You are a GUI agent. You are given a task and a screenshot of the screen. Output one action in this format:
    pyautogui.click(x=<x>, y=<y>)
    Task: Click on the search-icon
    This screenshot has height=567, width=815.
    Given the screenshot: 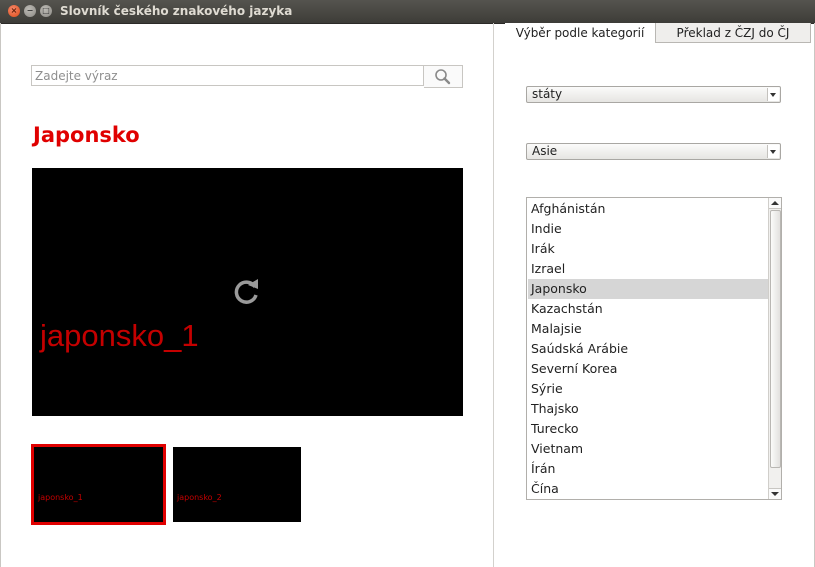 What is the action you would take?
    pyautogui.click(x=443, y=77)
    